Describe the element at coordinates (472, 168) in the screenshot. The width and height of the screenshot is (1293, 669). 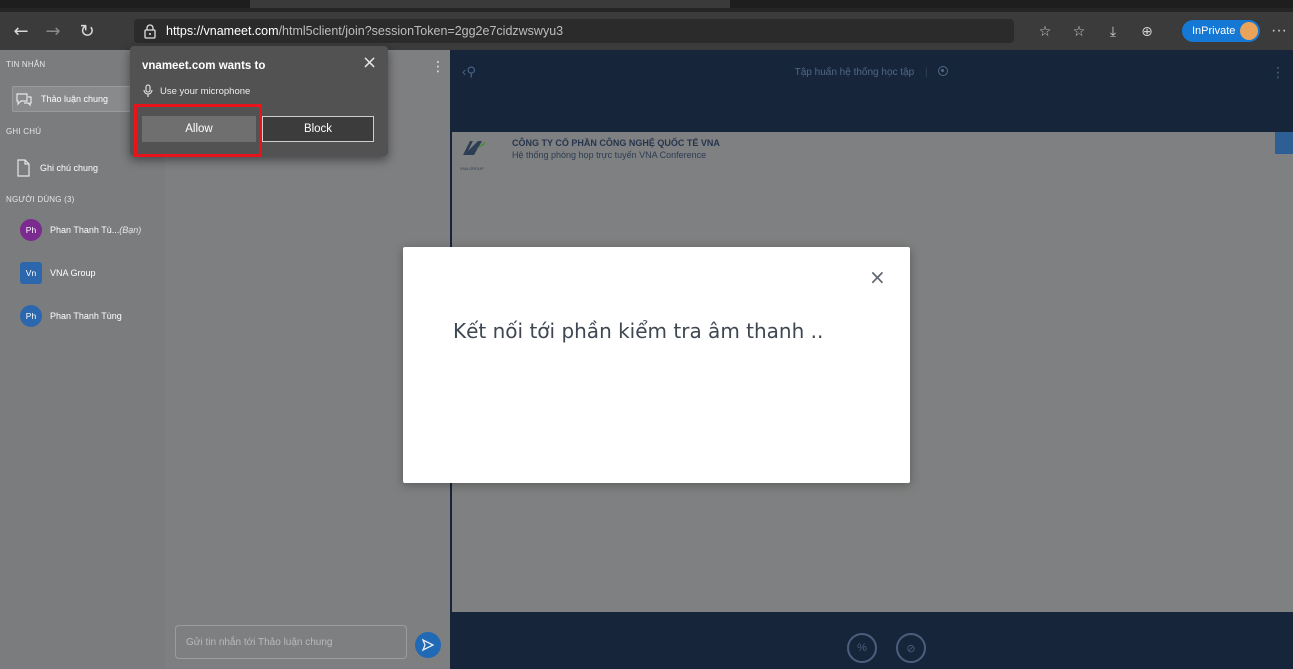
I see `logo-caption: VNA GROUP` at that location.